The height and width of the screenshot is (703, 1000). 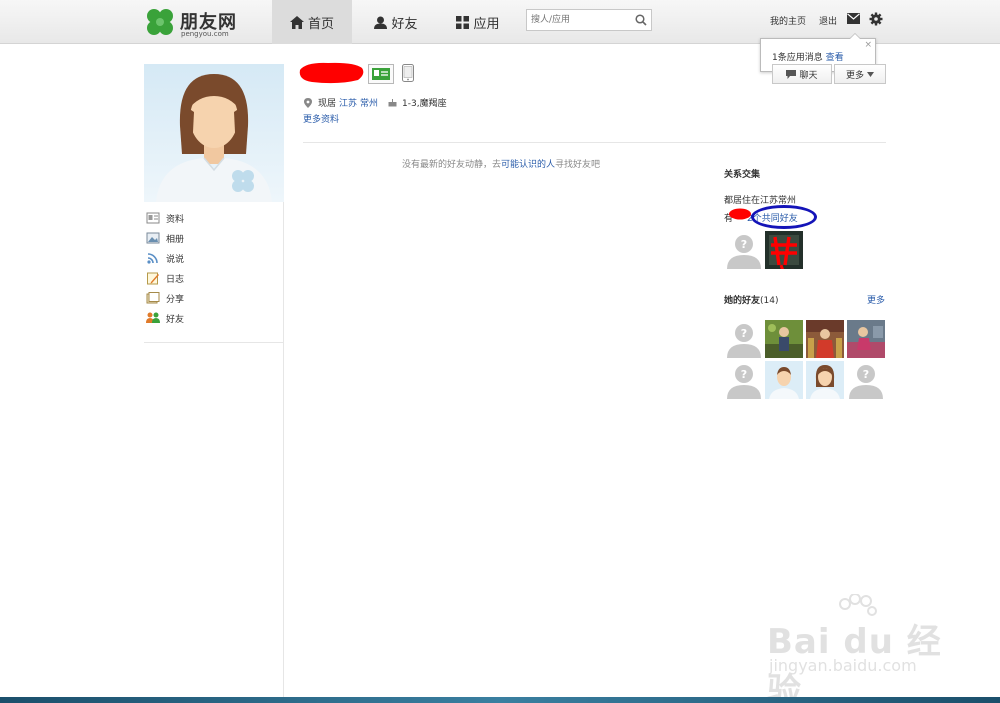 I want to click on people-you-may-know-link: 可能认识的人, so click(x=528, y=165).